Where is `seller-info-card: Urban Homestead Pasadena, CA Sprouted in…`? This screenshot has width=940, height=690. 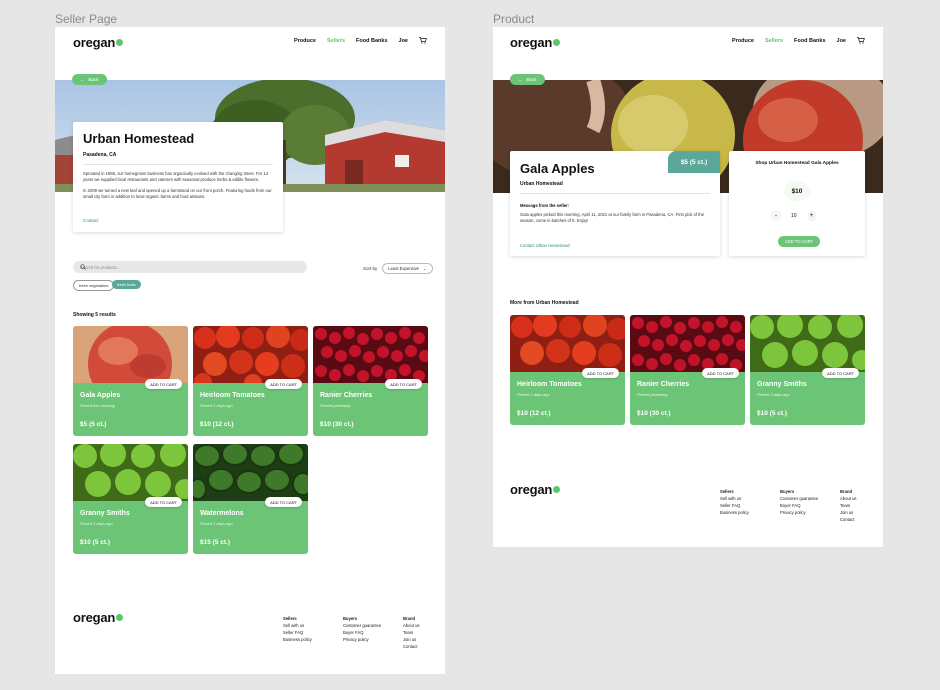 seller-info-card: Urban Homestead Pasadena, CA Sprouted in… is located at coordinates (178, 177).